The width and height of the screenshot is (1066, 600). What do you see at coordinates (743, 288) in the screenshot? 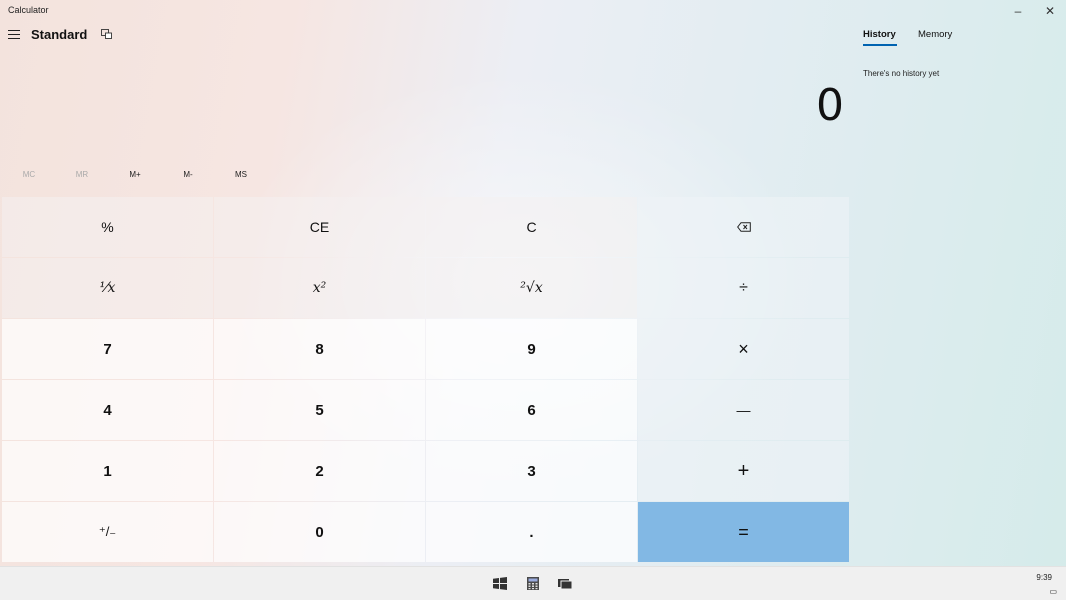
I see `divide-button: ÷` at bounding box center [743, 288].